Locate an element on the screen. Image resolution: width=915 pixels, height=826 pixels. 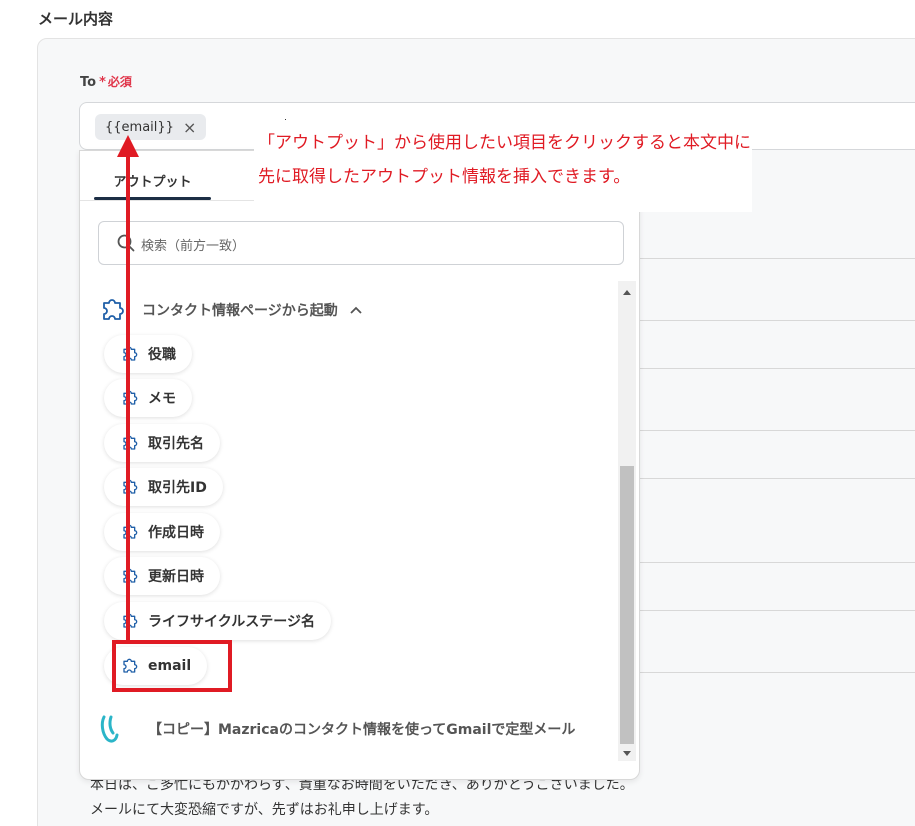
to-label: To * 必須 is located at coordinates (106, 81).